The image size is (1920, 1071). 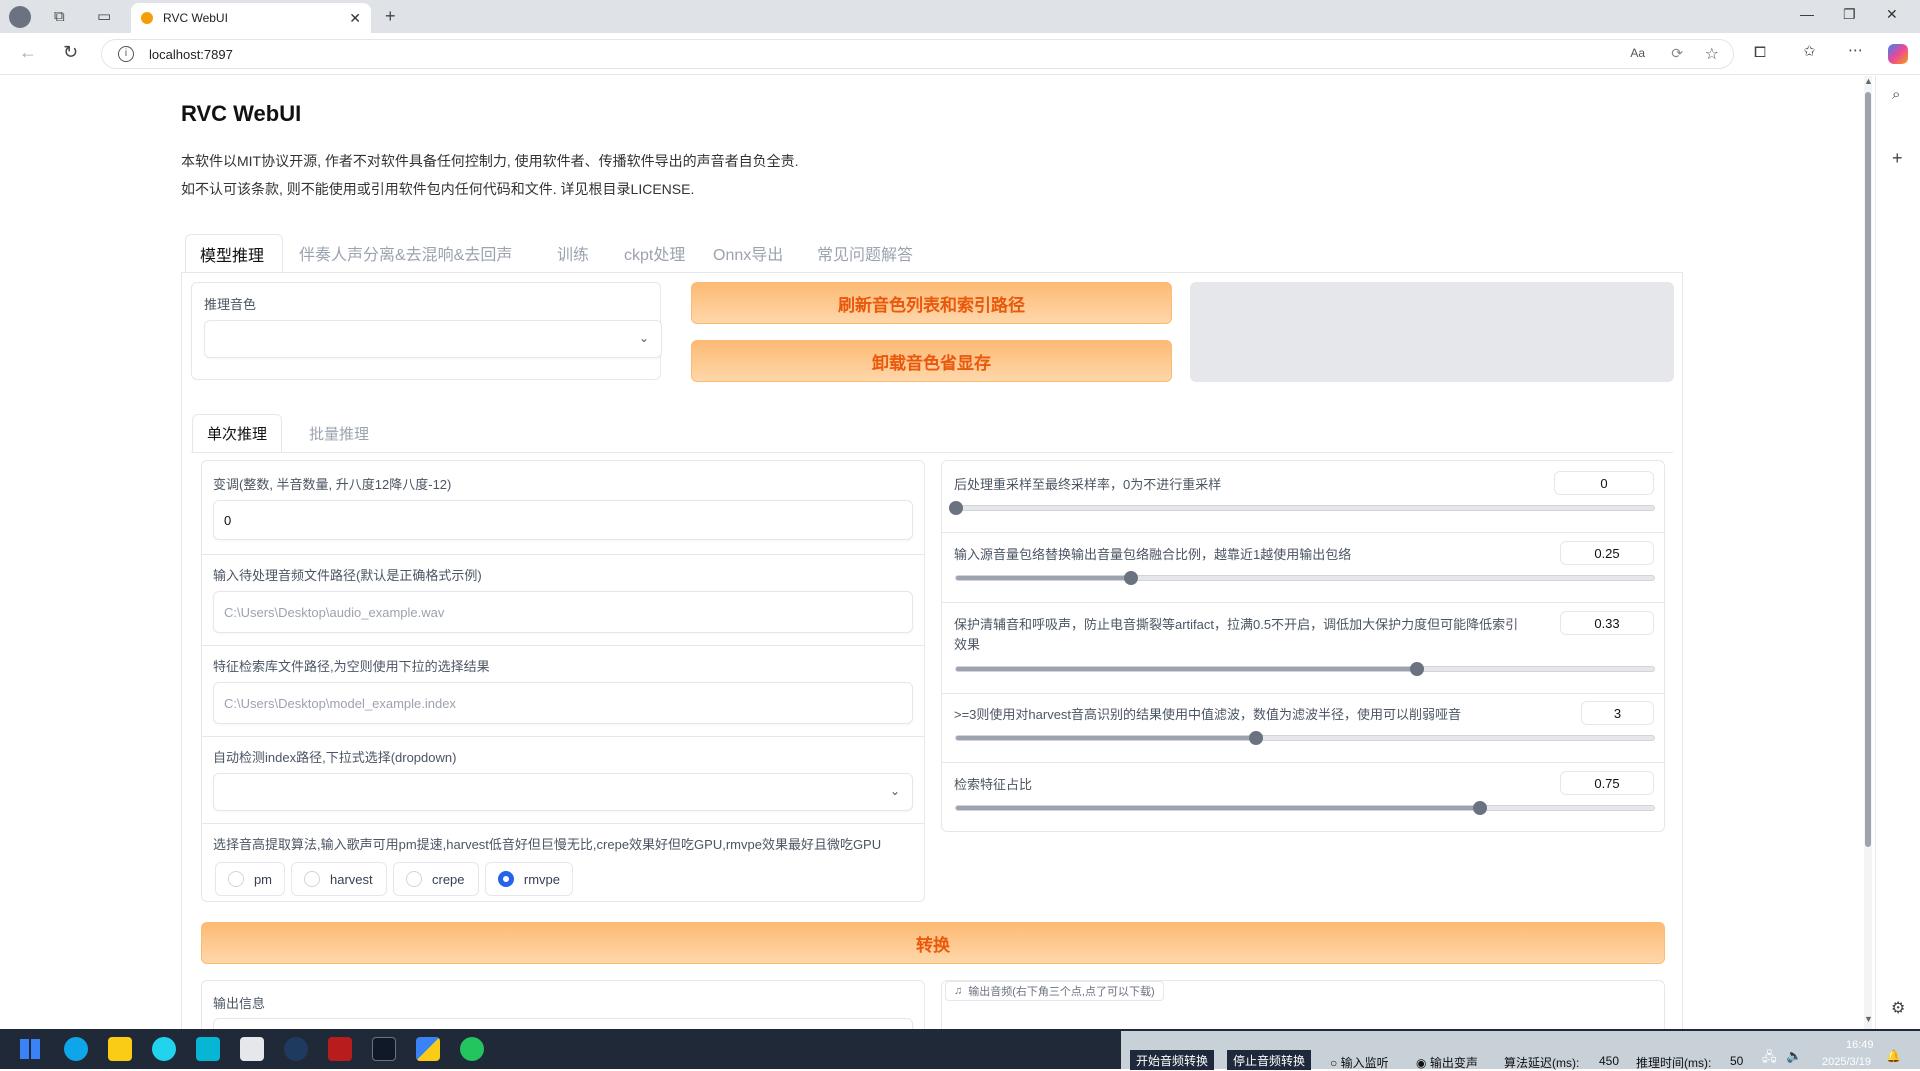 I want to click on scroll-up-icon: ▲, so click(x=1868, y=81).